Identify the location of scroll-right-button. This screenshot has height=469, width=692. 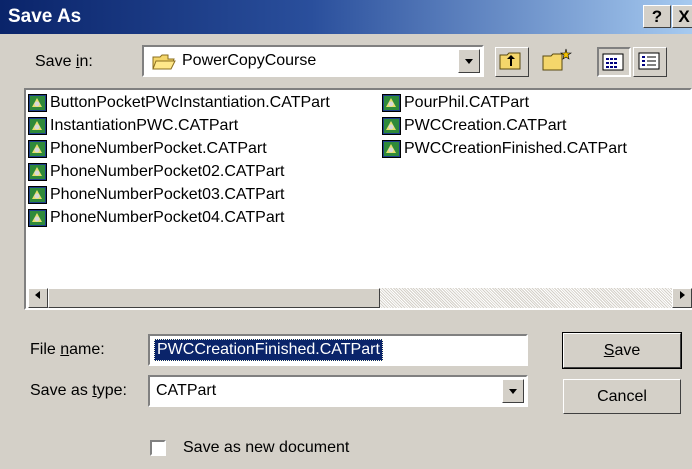
(682, 298).